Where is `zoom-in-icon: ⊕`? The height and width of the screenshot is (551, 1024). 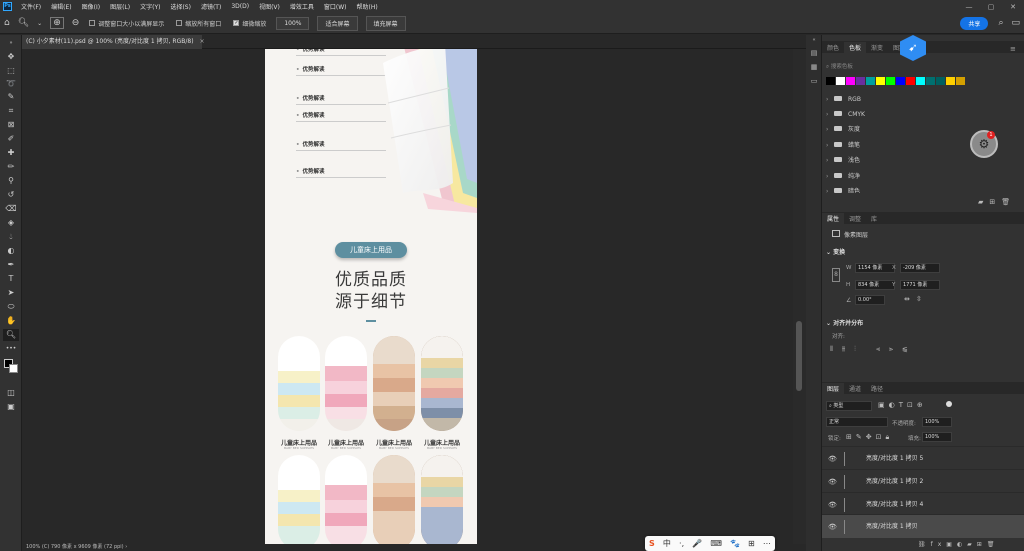
zoom-in-icon: ⊕ is located at coordinates (57, 23).